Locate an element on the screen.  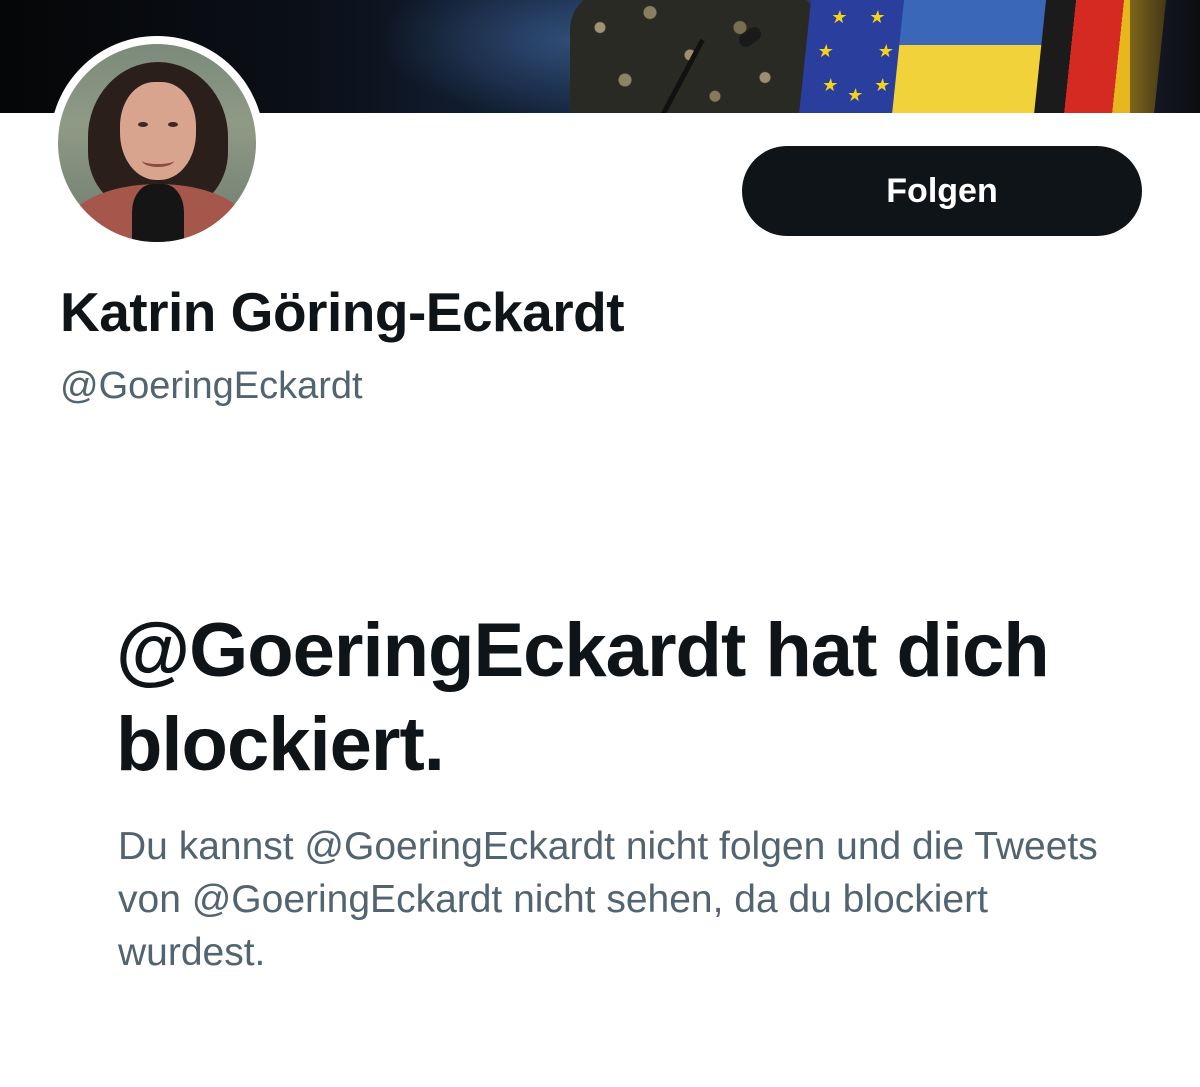
profile-display-name: Katrin Göring-Eckardt is located at coordinates (342, 312).